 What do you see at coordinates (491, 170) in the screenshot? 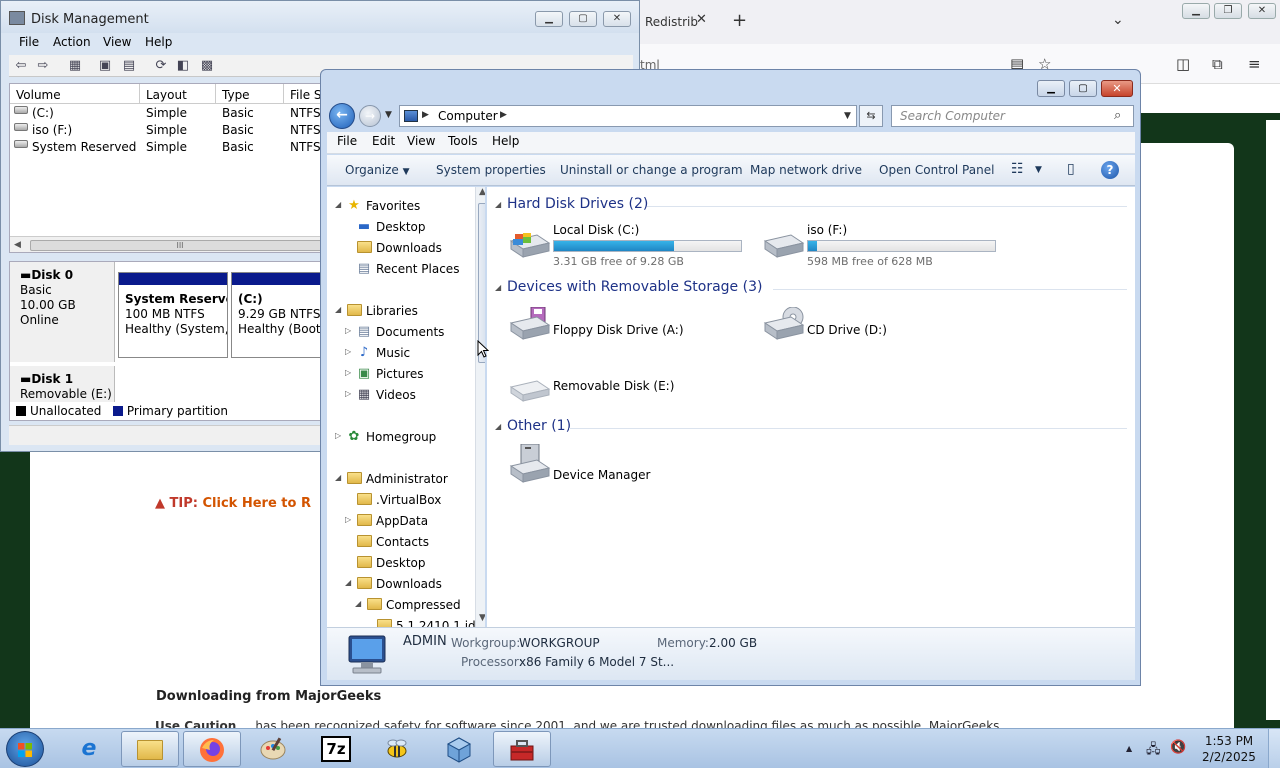
I see `system-properties-button: System properties` at bounding box center [491, 170].